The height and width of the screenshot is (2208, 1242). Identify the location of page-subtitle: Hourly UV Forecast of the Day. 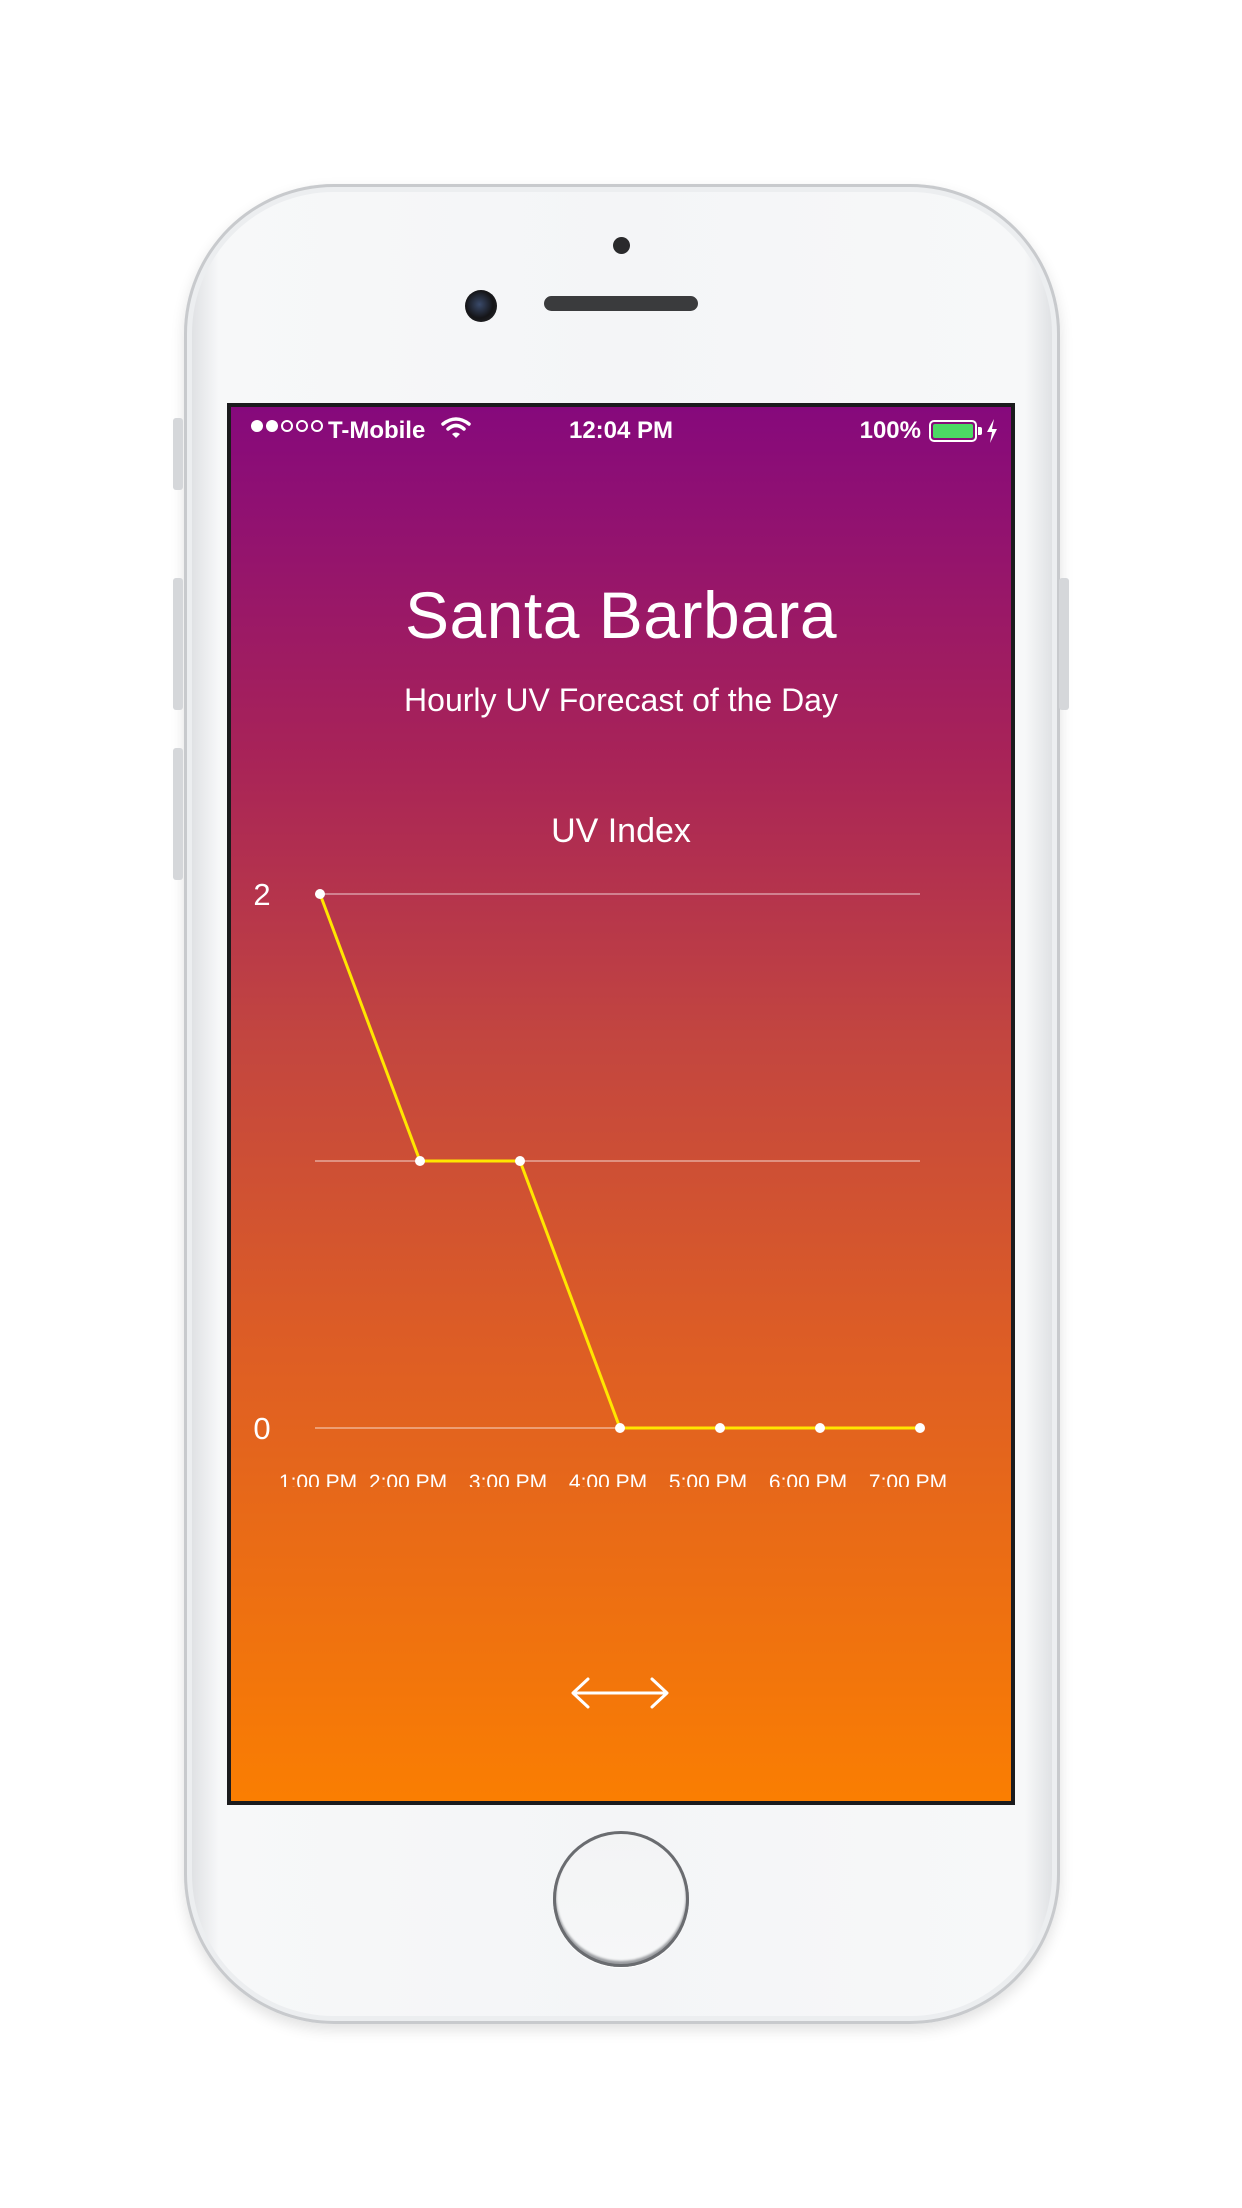
(621, 700).